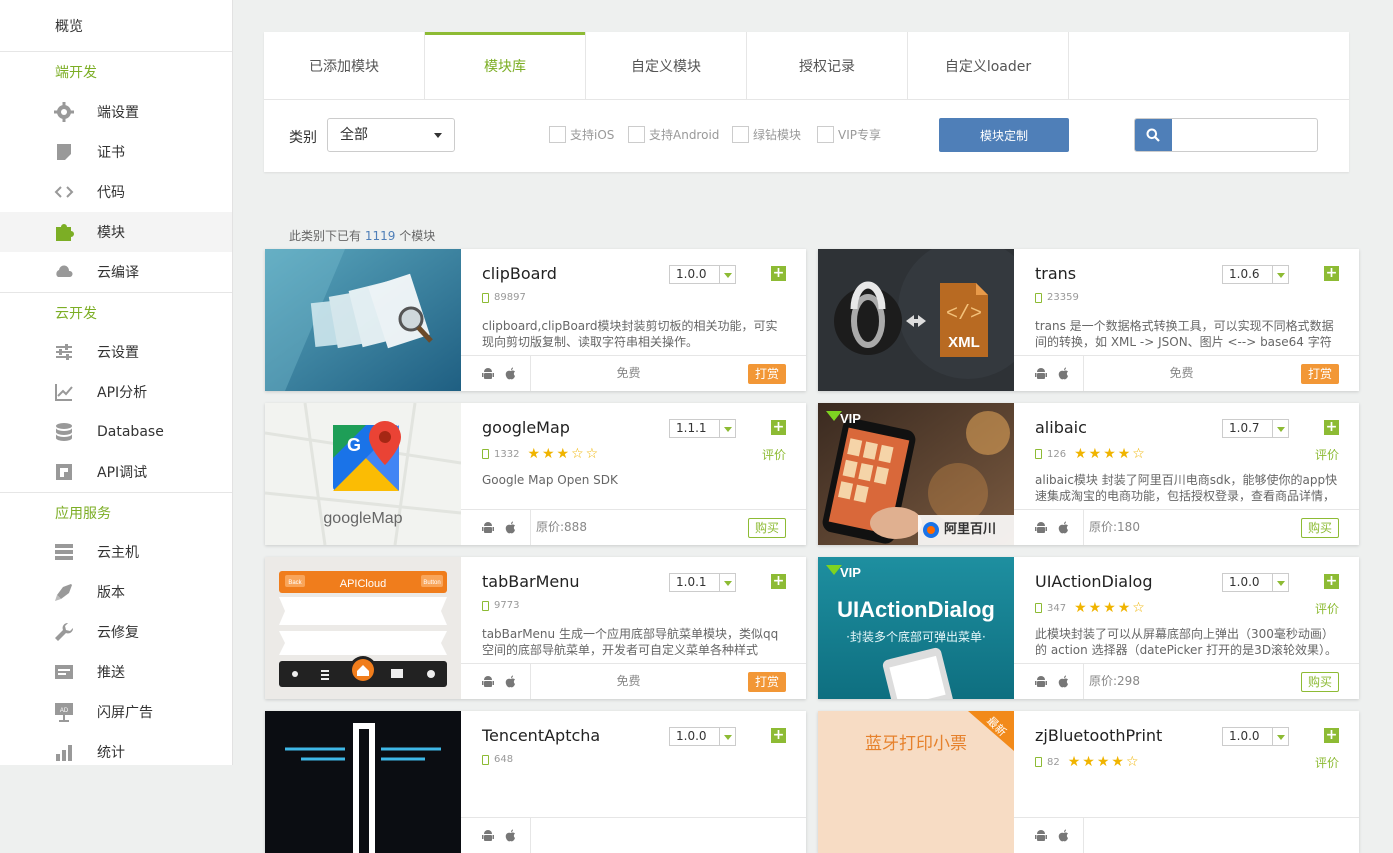 The width and height of the screenshot is (1393, 853). Describe the element at coordinates (363, 782) in the screenshot. I see `tencentaptcha-image` at that location.